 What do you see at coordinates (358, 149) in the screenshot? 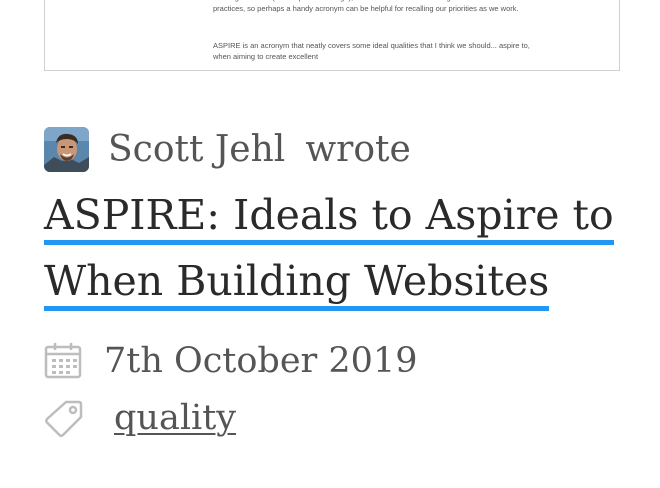
I see `author-action: wrote` at bounding box center [358, 149].